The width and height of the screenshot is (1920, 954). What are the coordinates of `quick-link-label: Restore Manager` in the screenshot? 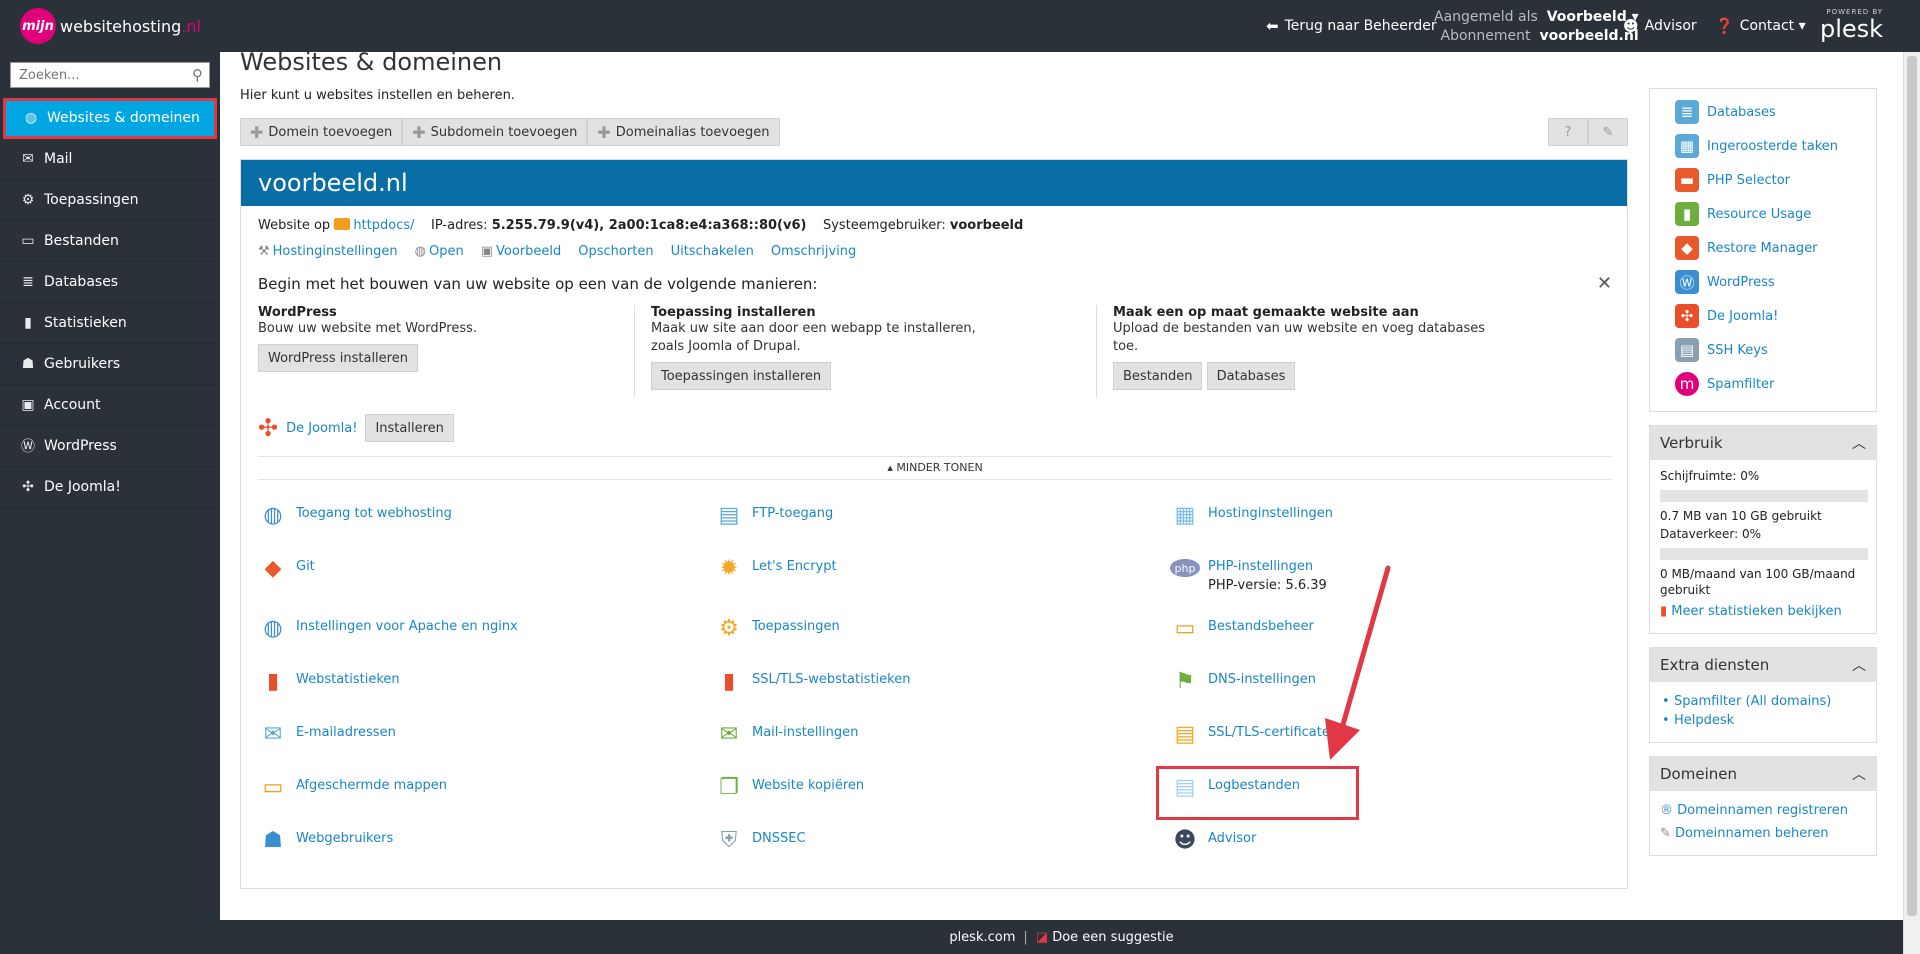 It's located at (1762, 248).